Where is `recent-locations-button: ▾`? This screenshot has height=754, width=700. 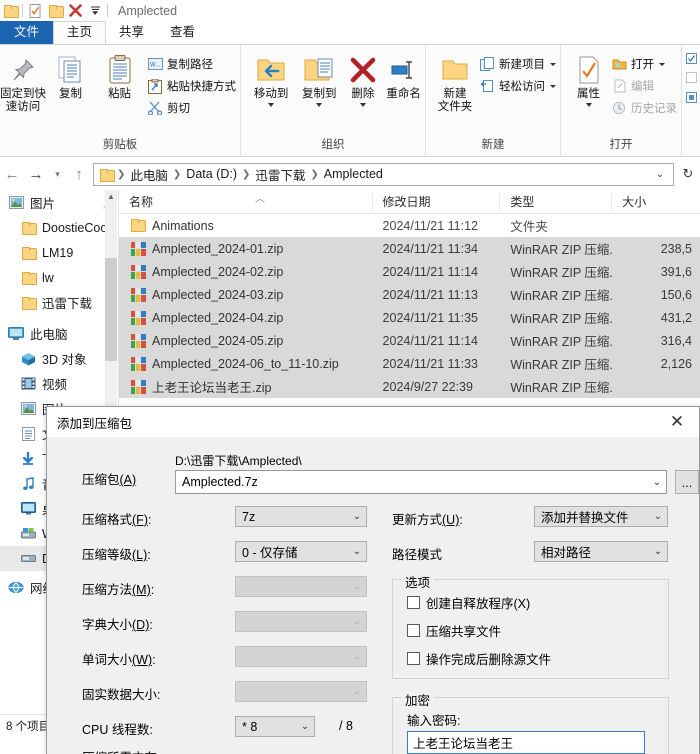
recent-locations-button: ▾ is located at coordinates (57, 174).